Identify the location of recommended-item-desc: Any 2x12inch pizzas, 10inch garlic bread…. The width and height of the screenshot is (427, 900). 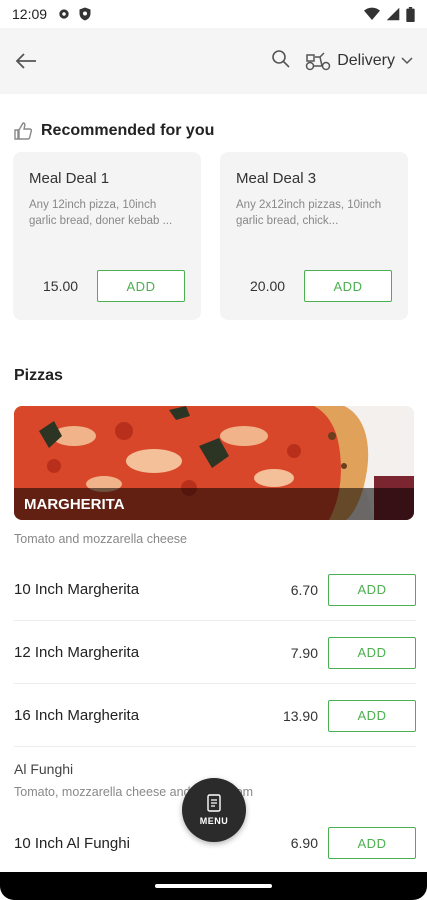
(309, 213).